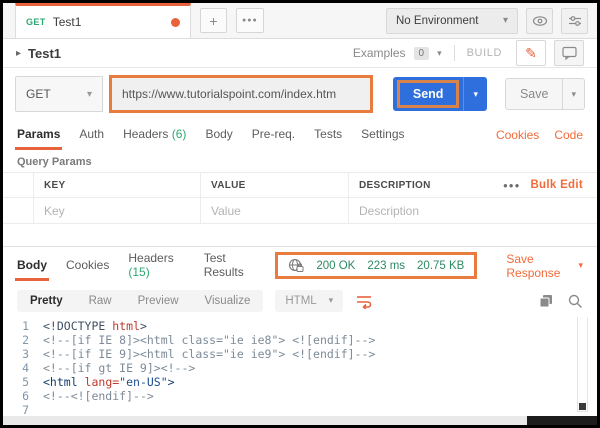 The height and width of the screenshot is (428, 600). I want to click on comments-button, so click(569, 53).